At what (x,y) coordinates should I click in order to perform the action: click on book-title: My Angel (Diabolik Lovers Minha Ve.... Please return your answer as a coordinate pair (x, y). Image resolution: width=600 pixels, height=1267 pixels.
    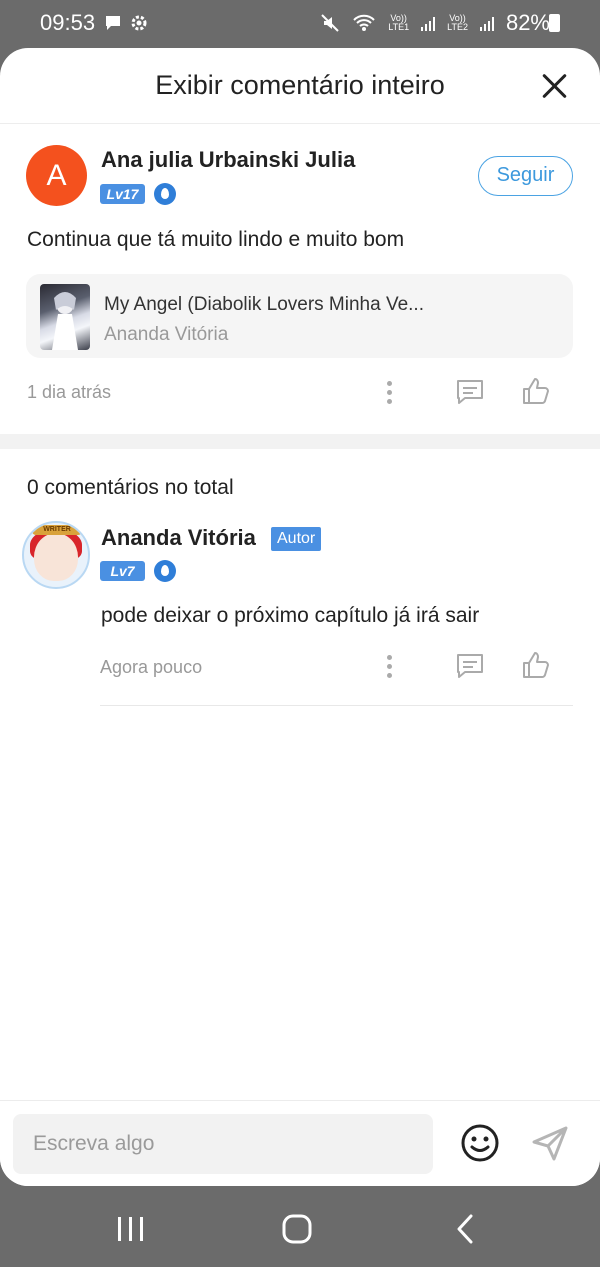
    Looking at the image, I should click on (264, 304).